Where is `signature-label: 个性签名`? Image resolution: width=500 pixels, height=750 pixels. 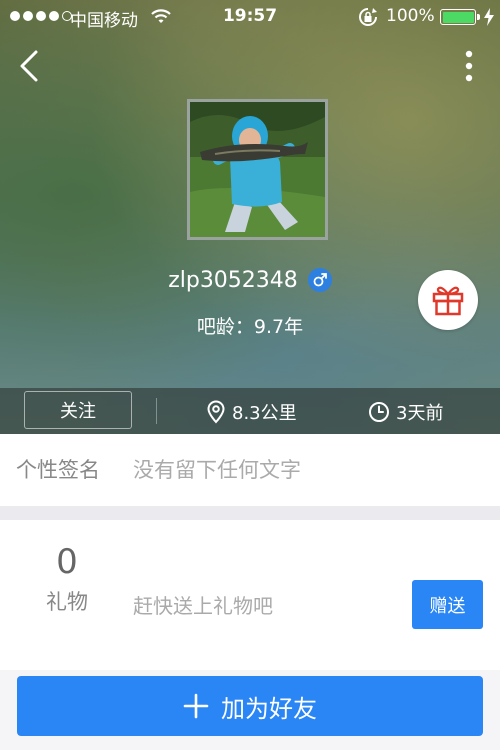
signature-label: 个性签名 is located at coordinates (58, 470).